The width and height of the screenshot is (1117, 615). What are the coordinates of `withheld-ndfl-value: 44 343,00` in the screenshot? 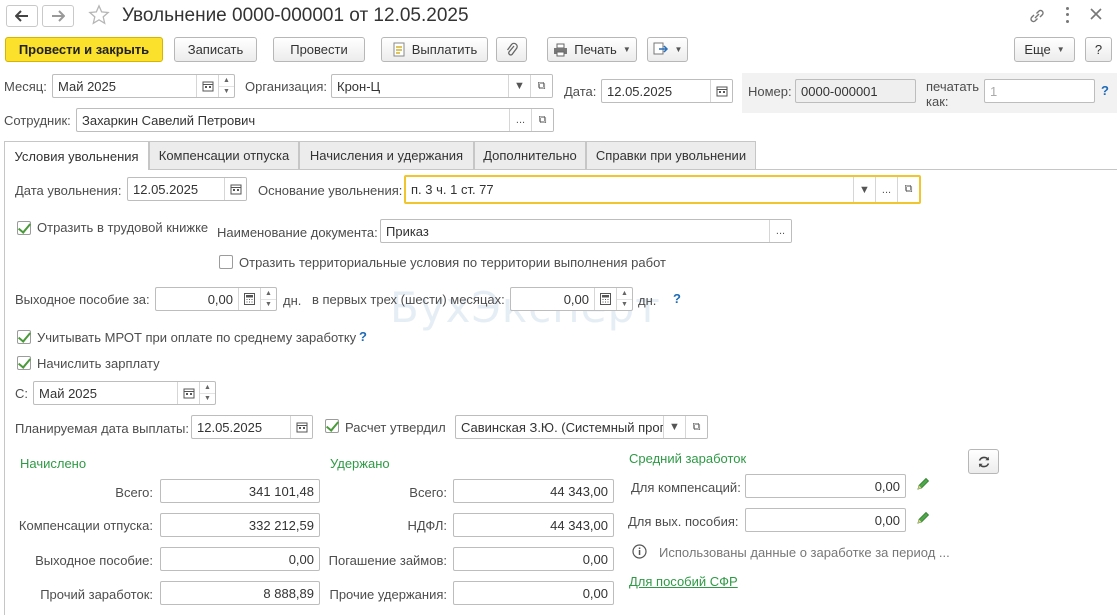 It's located at (579, 525).